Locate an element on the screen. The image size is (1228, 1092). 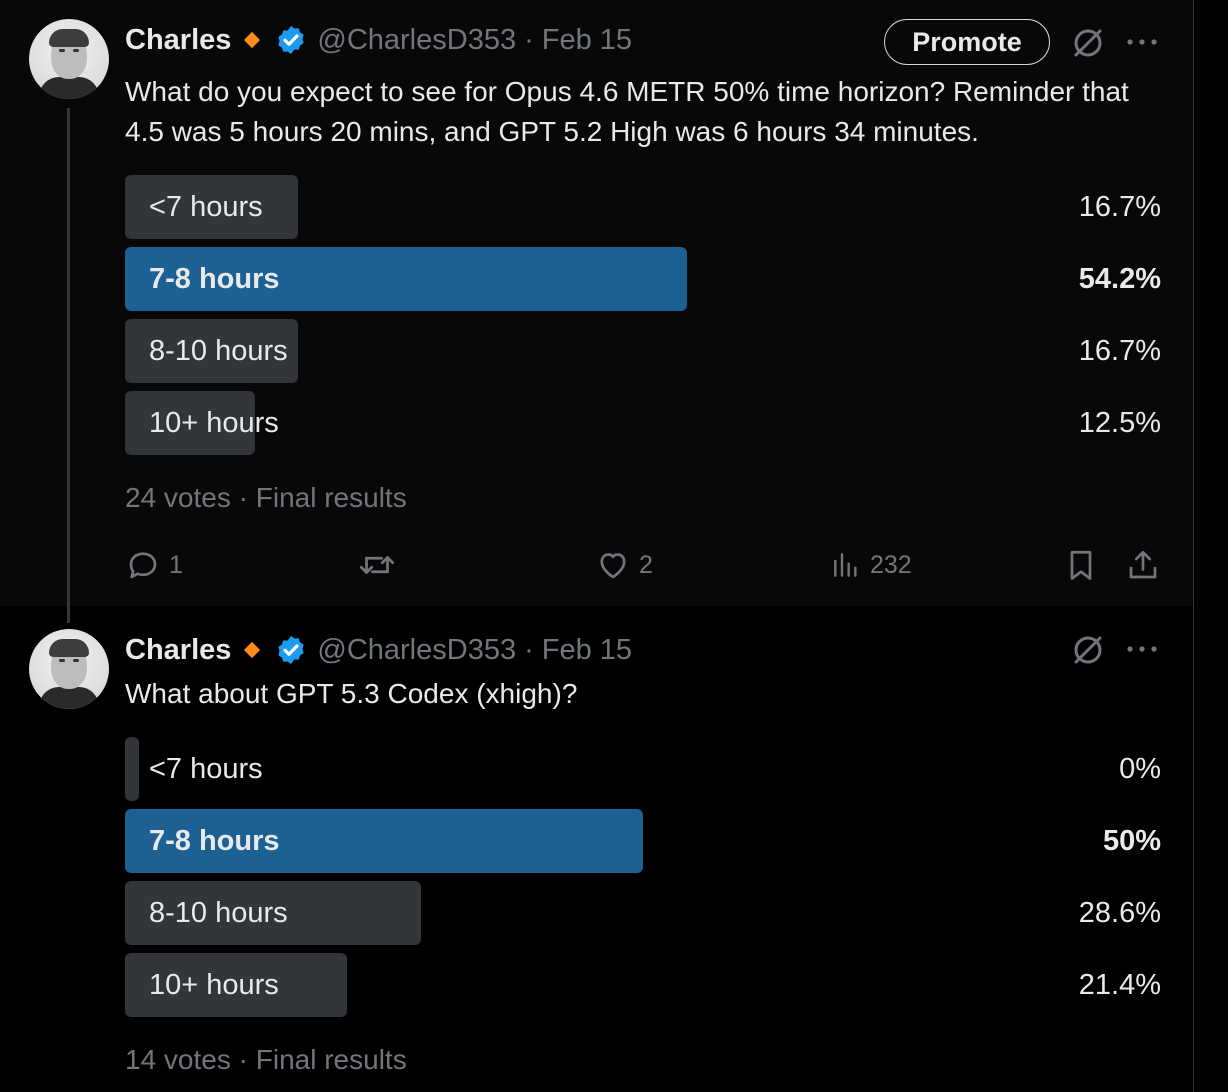
poll-bar is located at coordinates (132, 769).